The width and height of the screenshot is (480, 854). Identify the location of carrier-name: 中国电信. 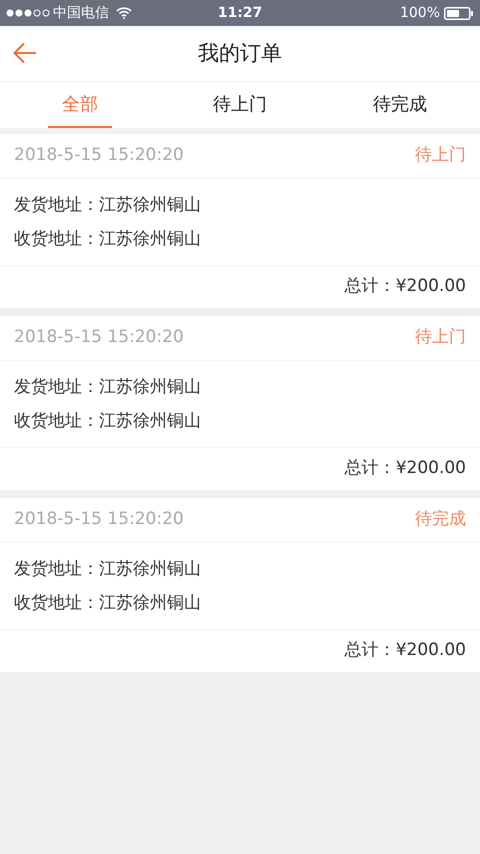
(81, 13).